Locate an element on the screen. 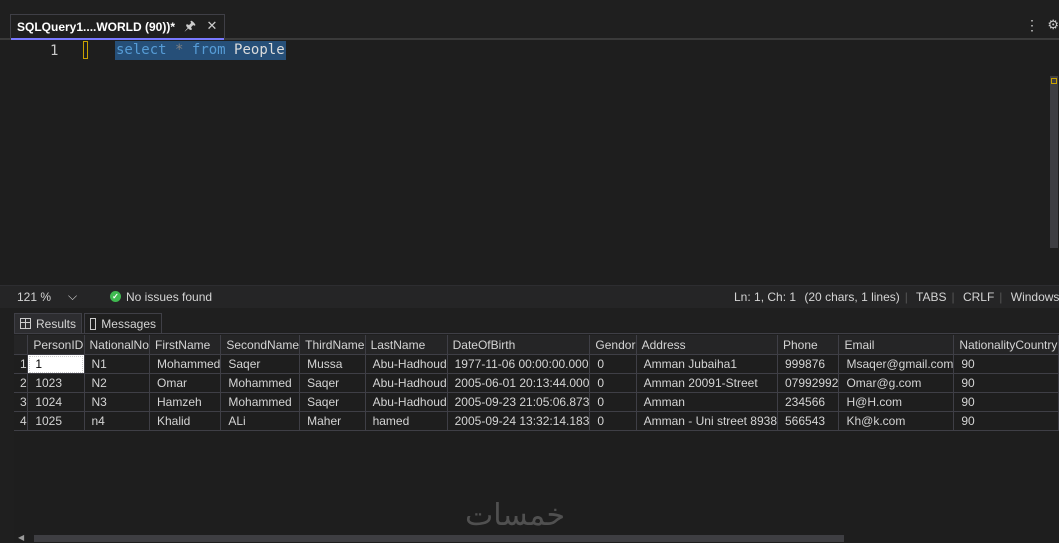  table-cell: Hamzeh is located at coordinates (185, 402).